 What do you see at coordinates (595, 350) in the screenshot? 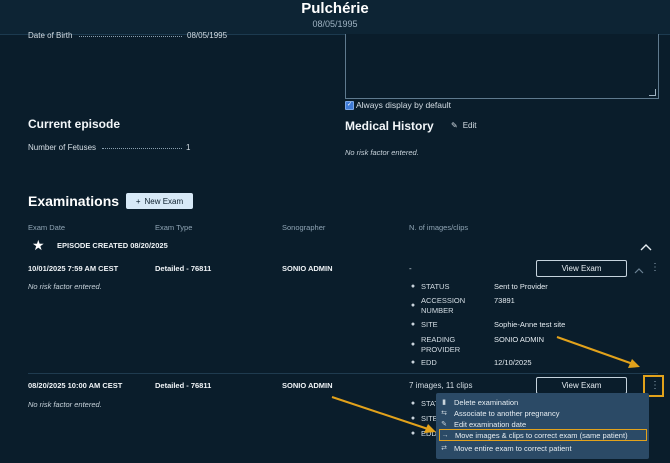
I see `annotation-arrow-kebab` at bounding box center [595, 350].